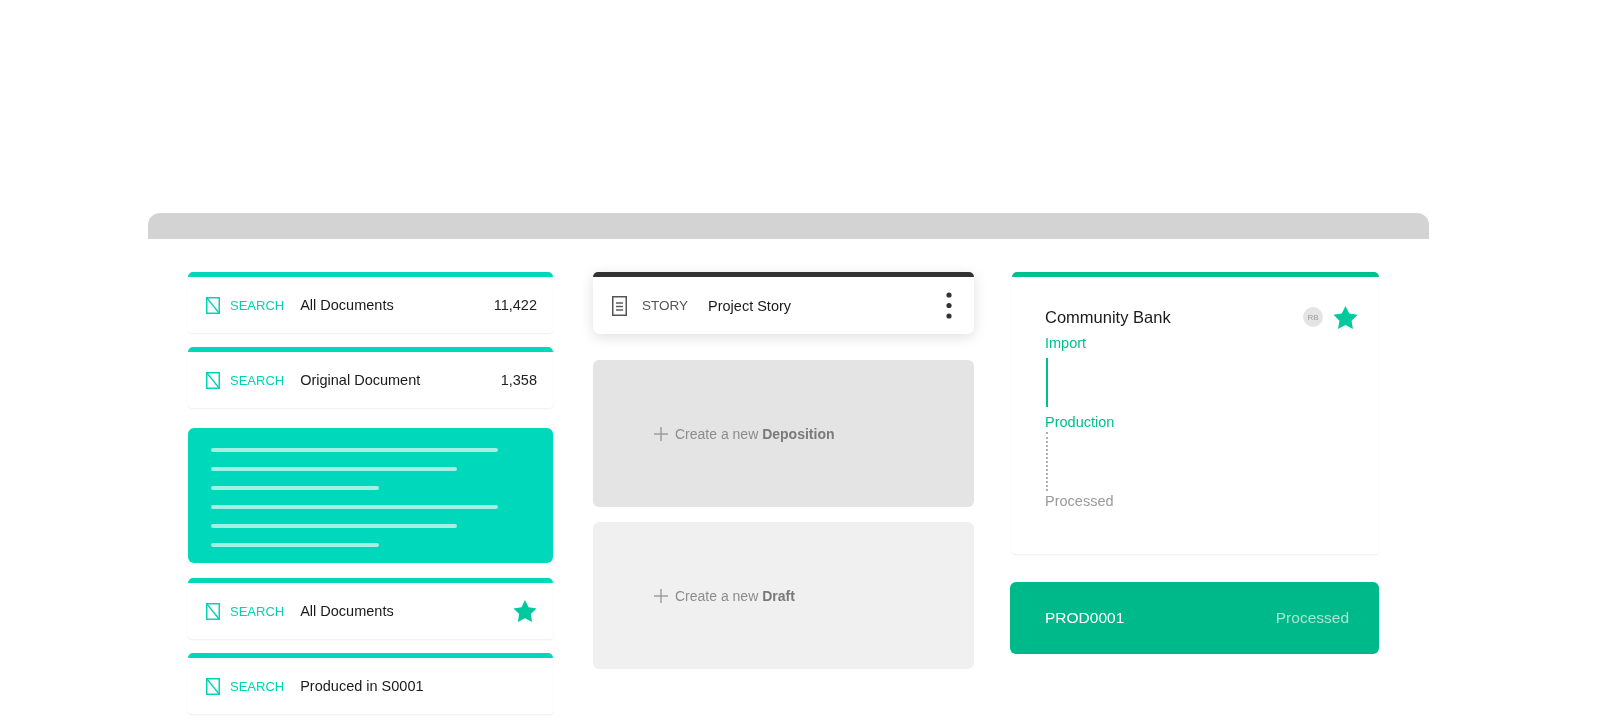 The width and height of the screenshot is (1600, 720). Describe the element at coordinates (362, 686) in the screenshot. I see `search-title: Produced in S0001` at that location.